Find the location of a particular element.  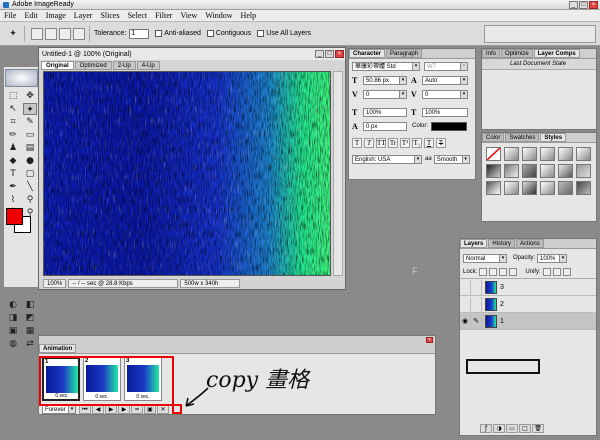

layer-row-selected: ◉ ✎ 1 is located at coordinates (528, 321).